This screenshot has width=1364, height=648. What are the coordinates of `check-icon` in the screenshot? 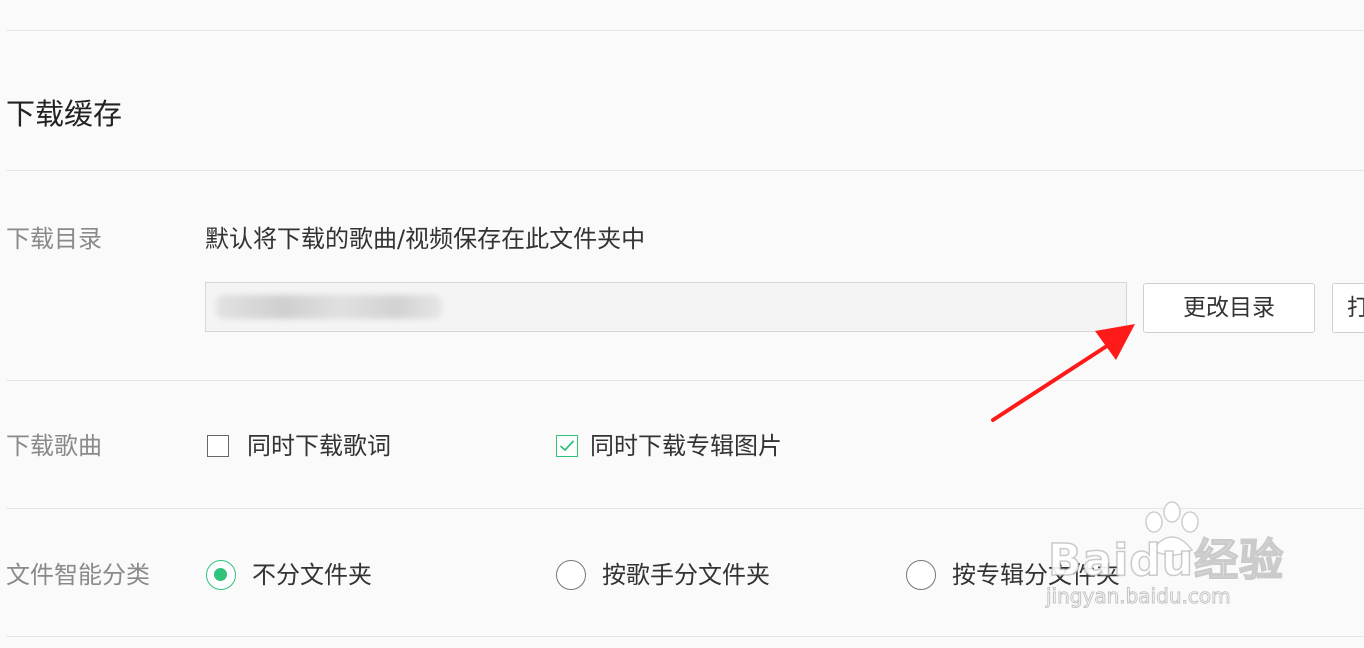 It's located at (567, 445).